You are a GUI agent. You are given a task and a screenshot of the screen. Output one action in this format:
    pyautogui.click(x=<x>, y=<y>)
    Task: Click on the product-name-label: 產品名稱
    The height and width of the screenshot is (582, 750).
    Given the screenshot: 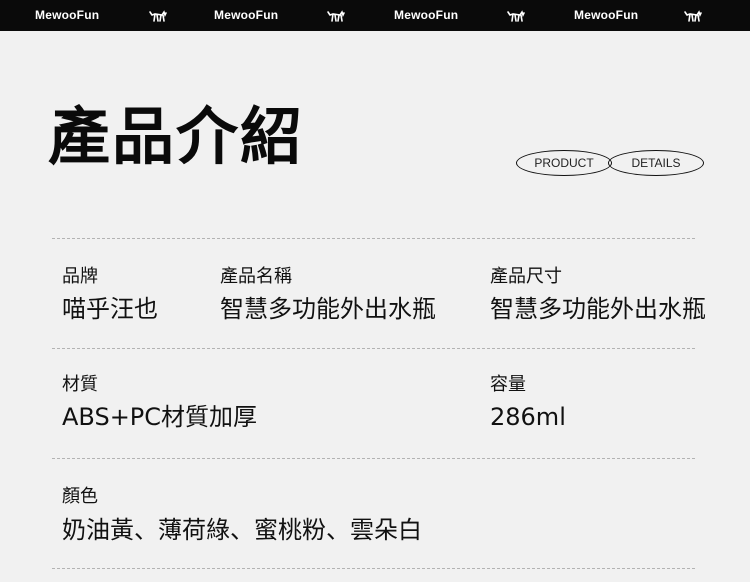 What is the action you would take?
    pyautogui.click(x=256, y=276)
    